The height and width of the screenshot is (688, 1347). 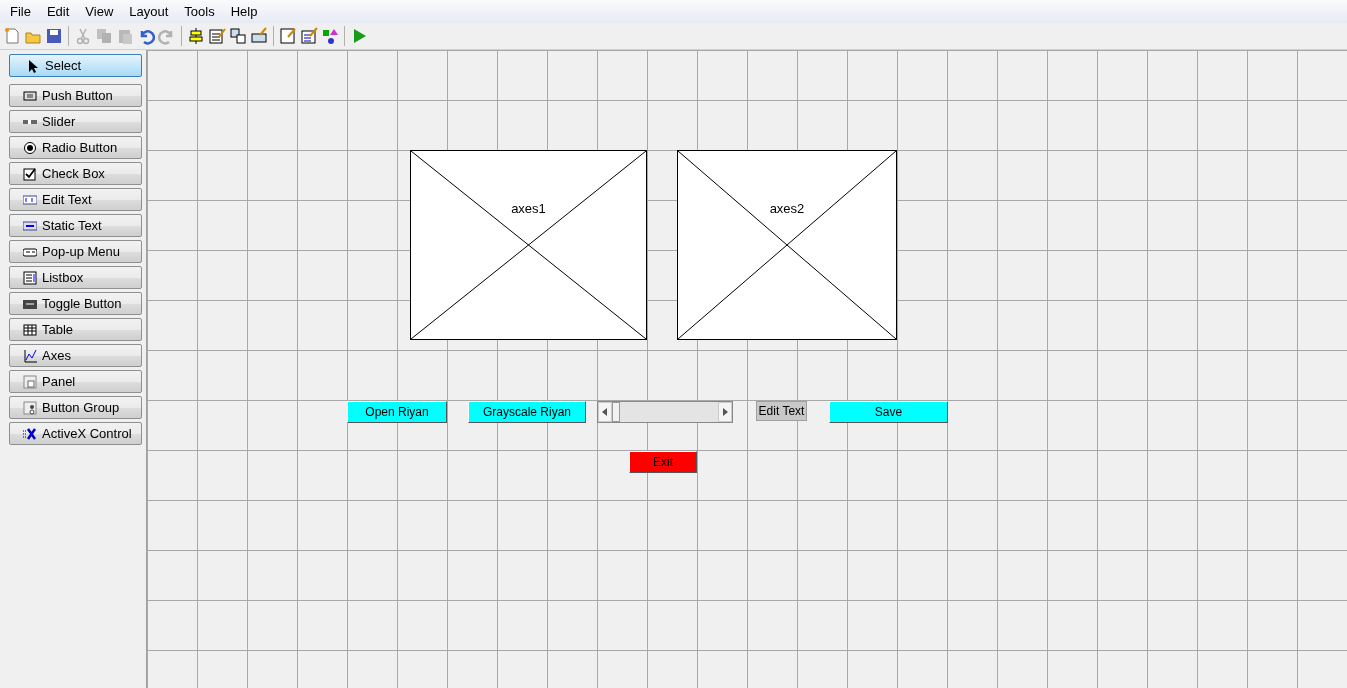 I want to click on palette-button: Panel, so click(x=75, y=381).